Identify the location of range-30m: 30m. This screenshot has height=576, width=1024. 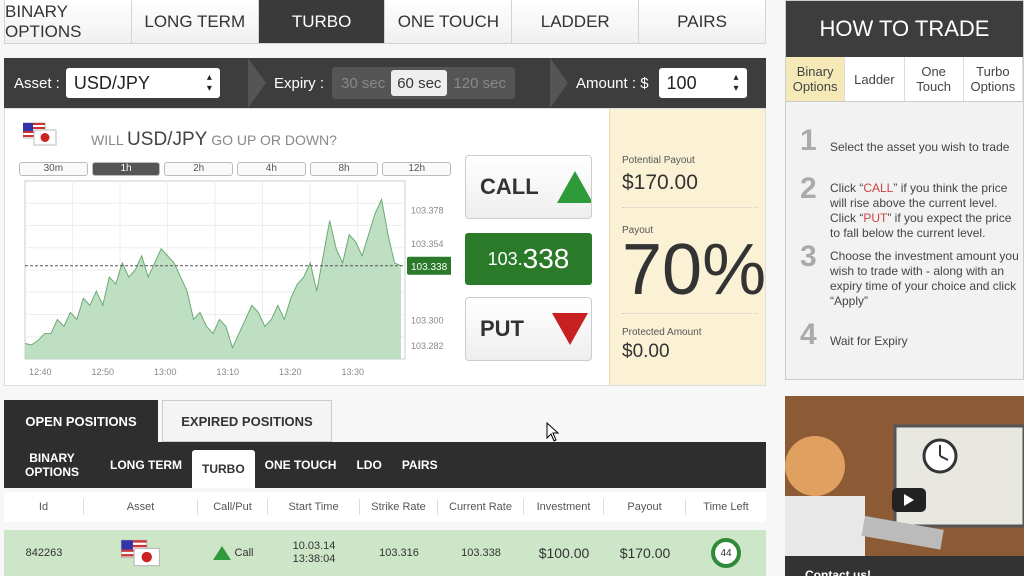
(53, 169).